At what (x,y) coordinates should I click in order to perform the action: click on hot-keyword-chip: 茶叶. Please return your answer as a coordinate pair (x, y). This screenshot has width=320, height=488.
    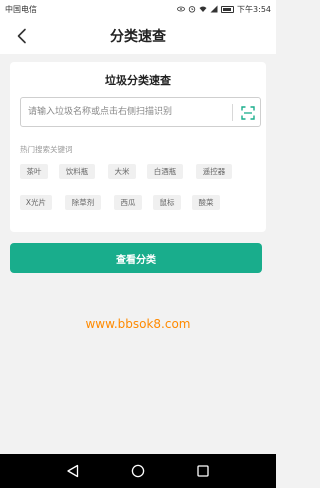
    Looking at the image, I should click on (34, 171).